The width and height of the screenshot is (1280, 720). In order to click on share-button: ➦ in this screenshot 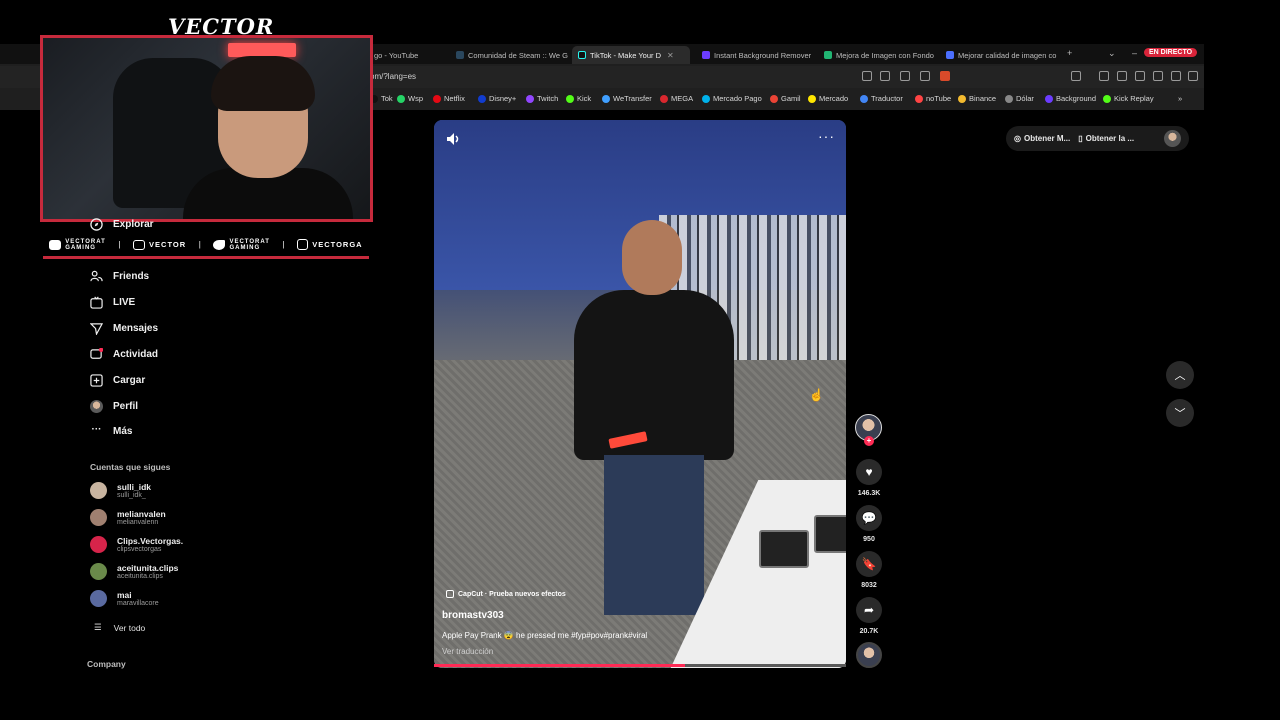, I will do `click(869, 610)`.